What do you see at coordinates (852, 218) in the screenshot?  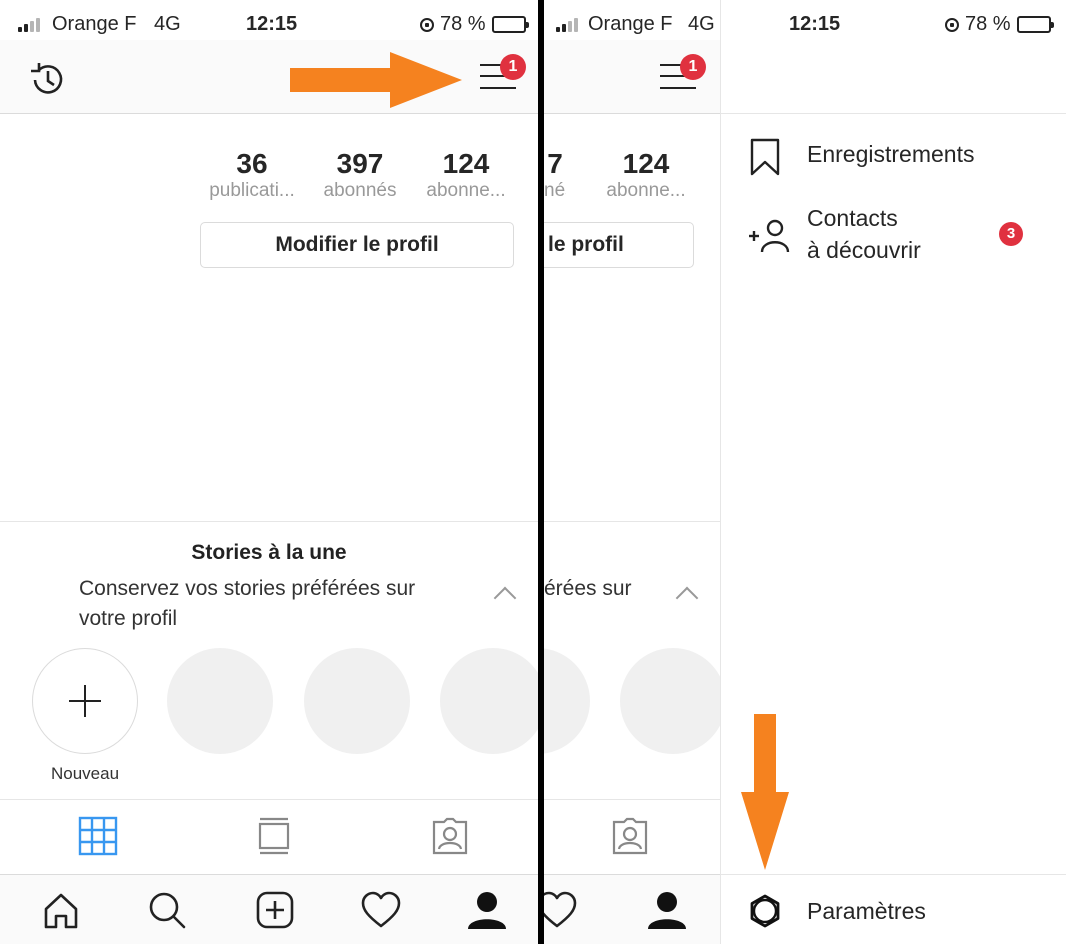 I see `menu-item-label-line: Contacts` at bounding box center [852, 218].